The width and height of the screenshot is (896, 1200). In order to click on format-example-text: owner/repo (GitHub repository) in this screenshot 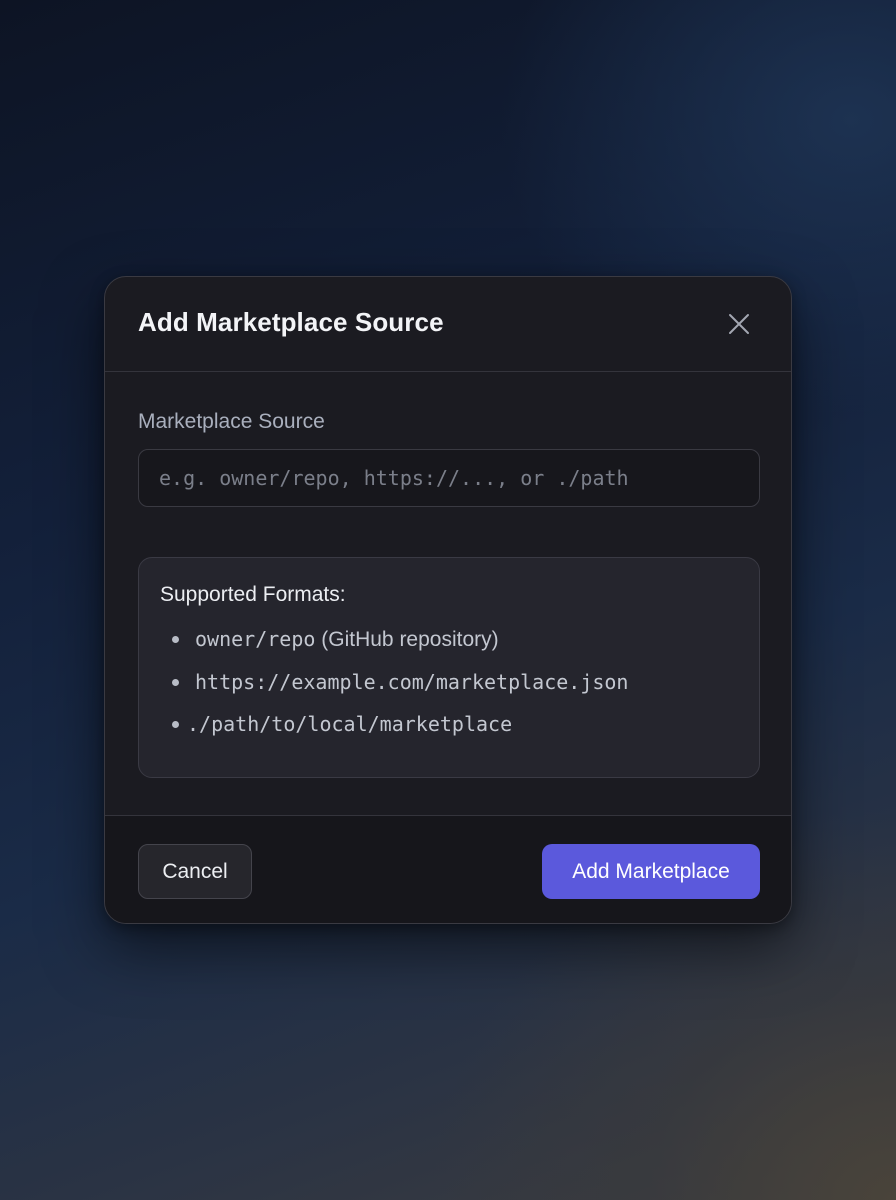, I will do `click(347, 639)`.